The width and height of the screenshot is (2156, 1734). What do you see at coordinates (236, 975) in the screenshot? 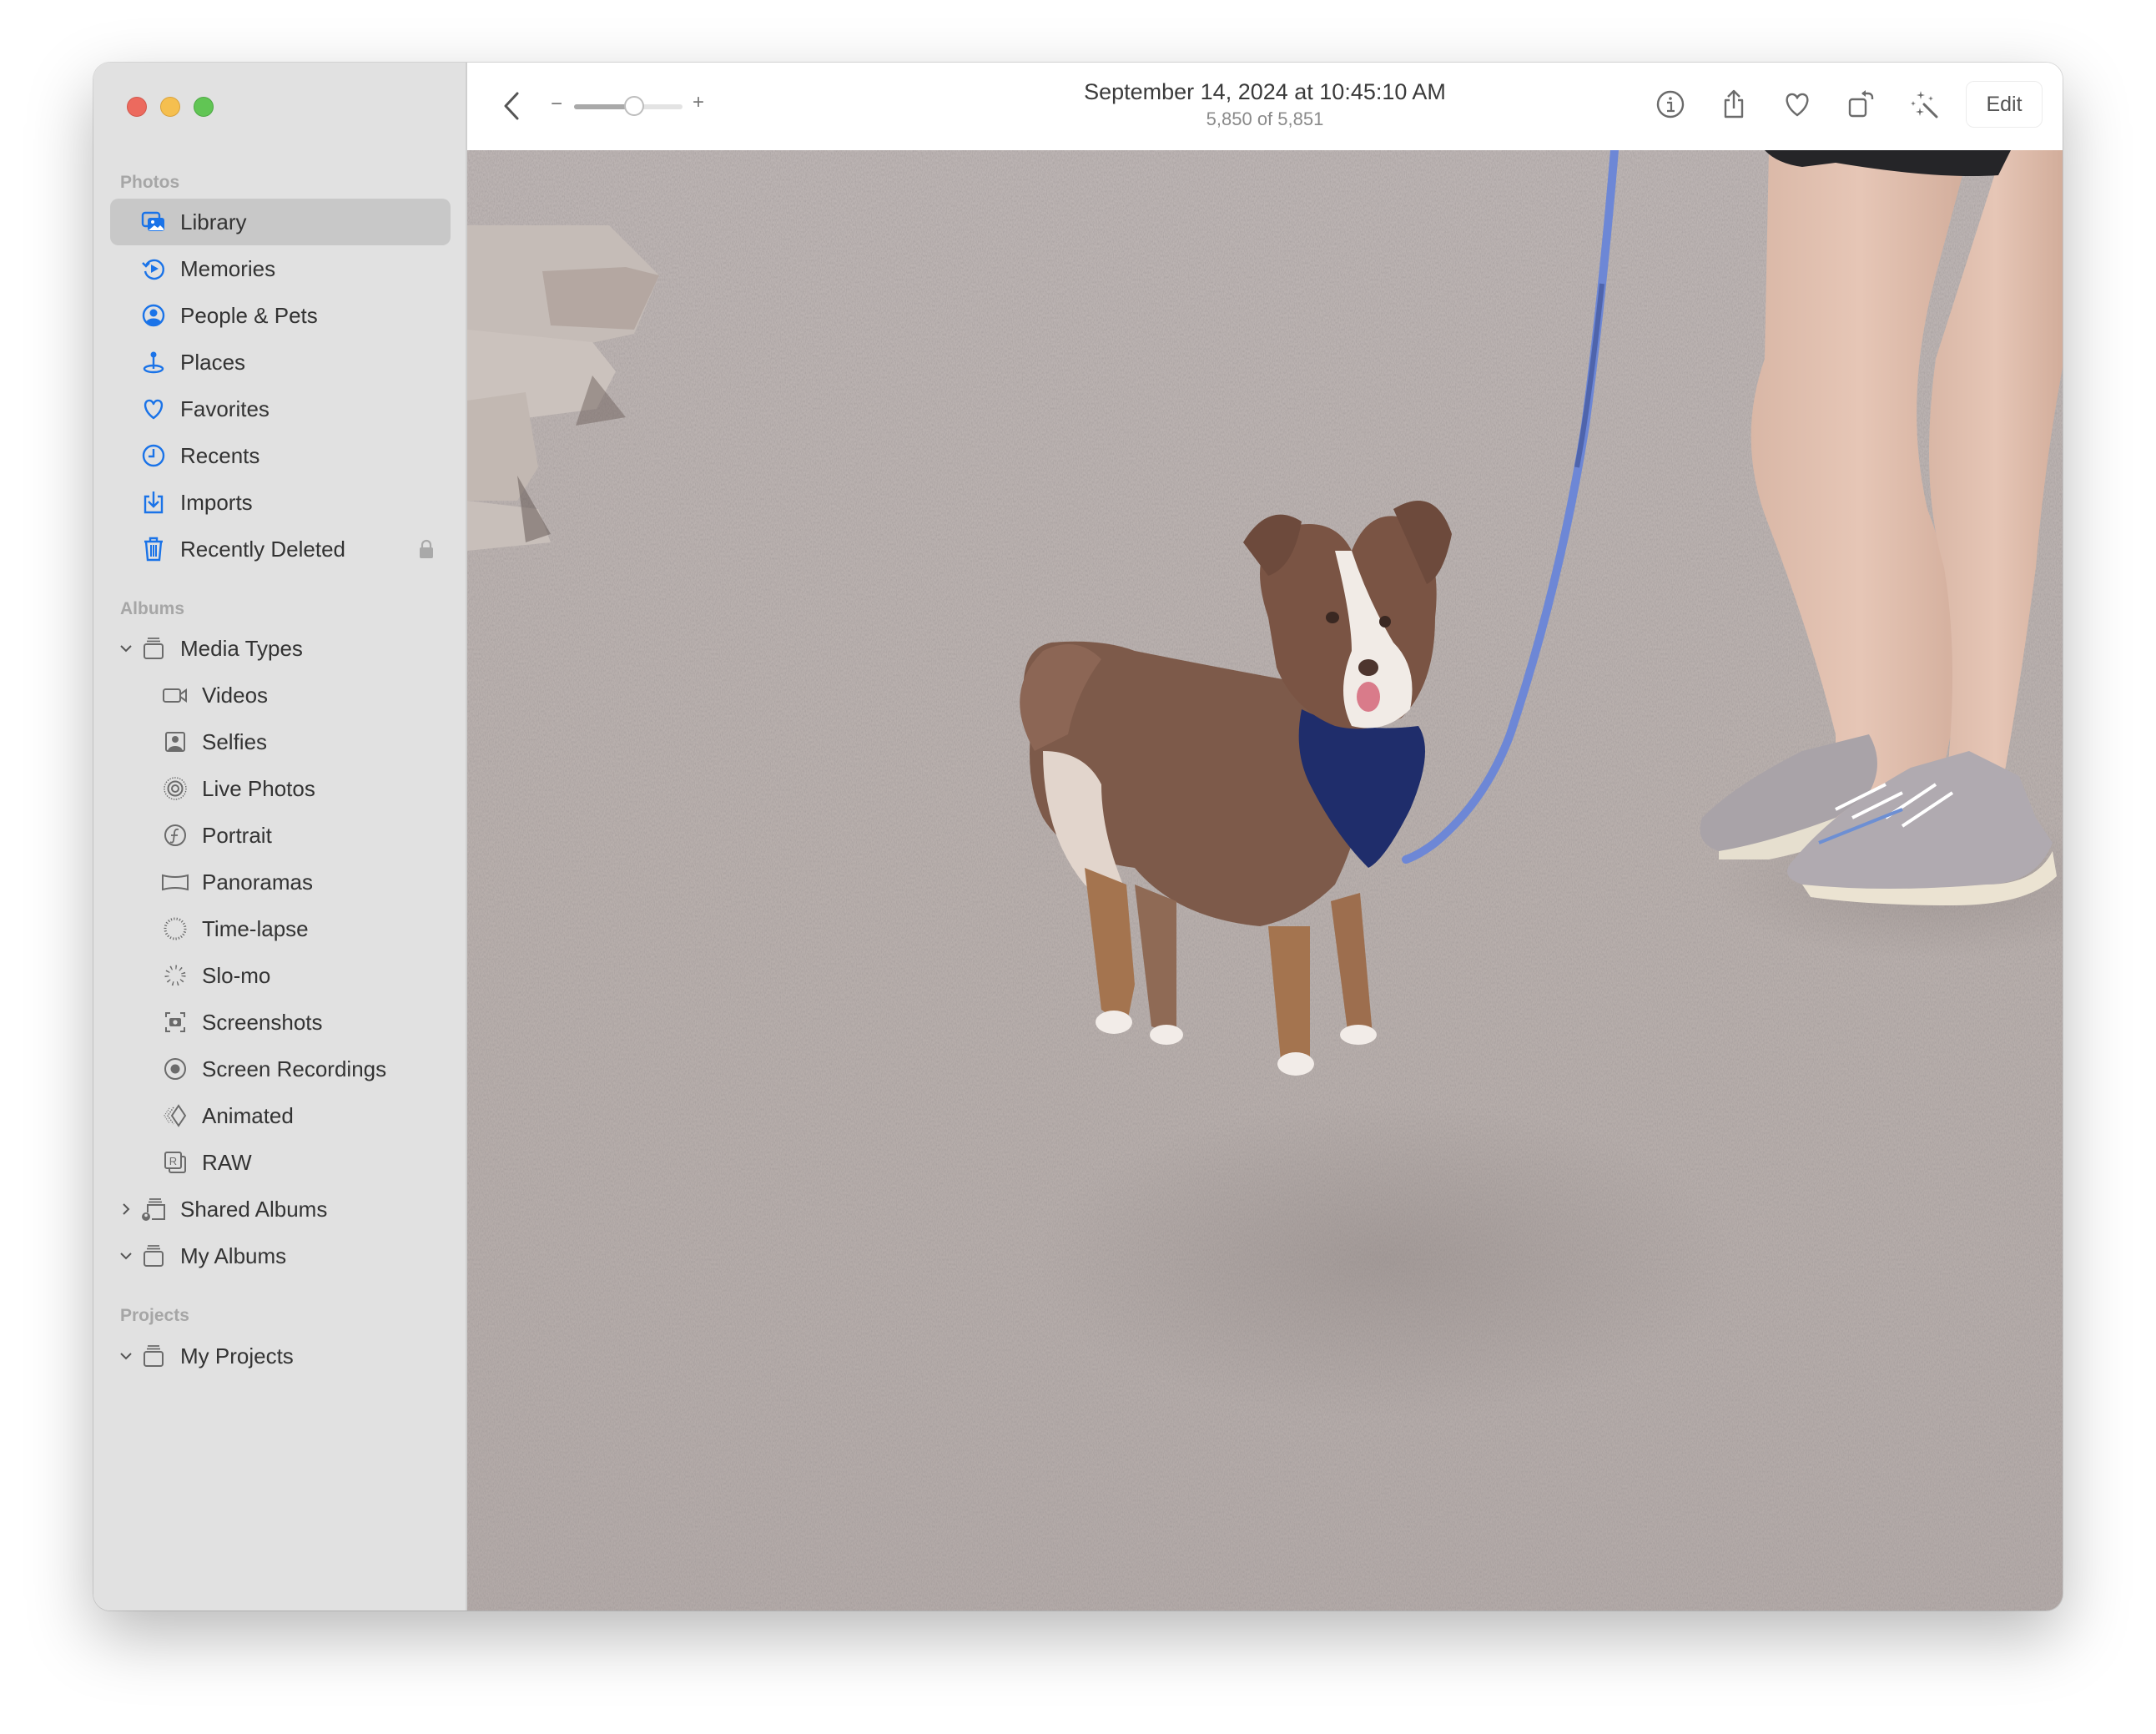
I see `sidebar-item-label: Slo-mo` at bounding box center [236, 975].